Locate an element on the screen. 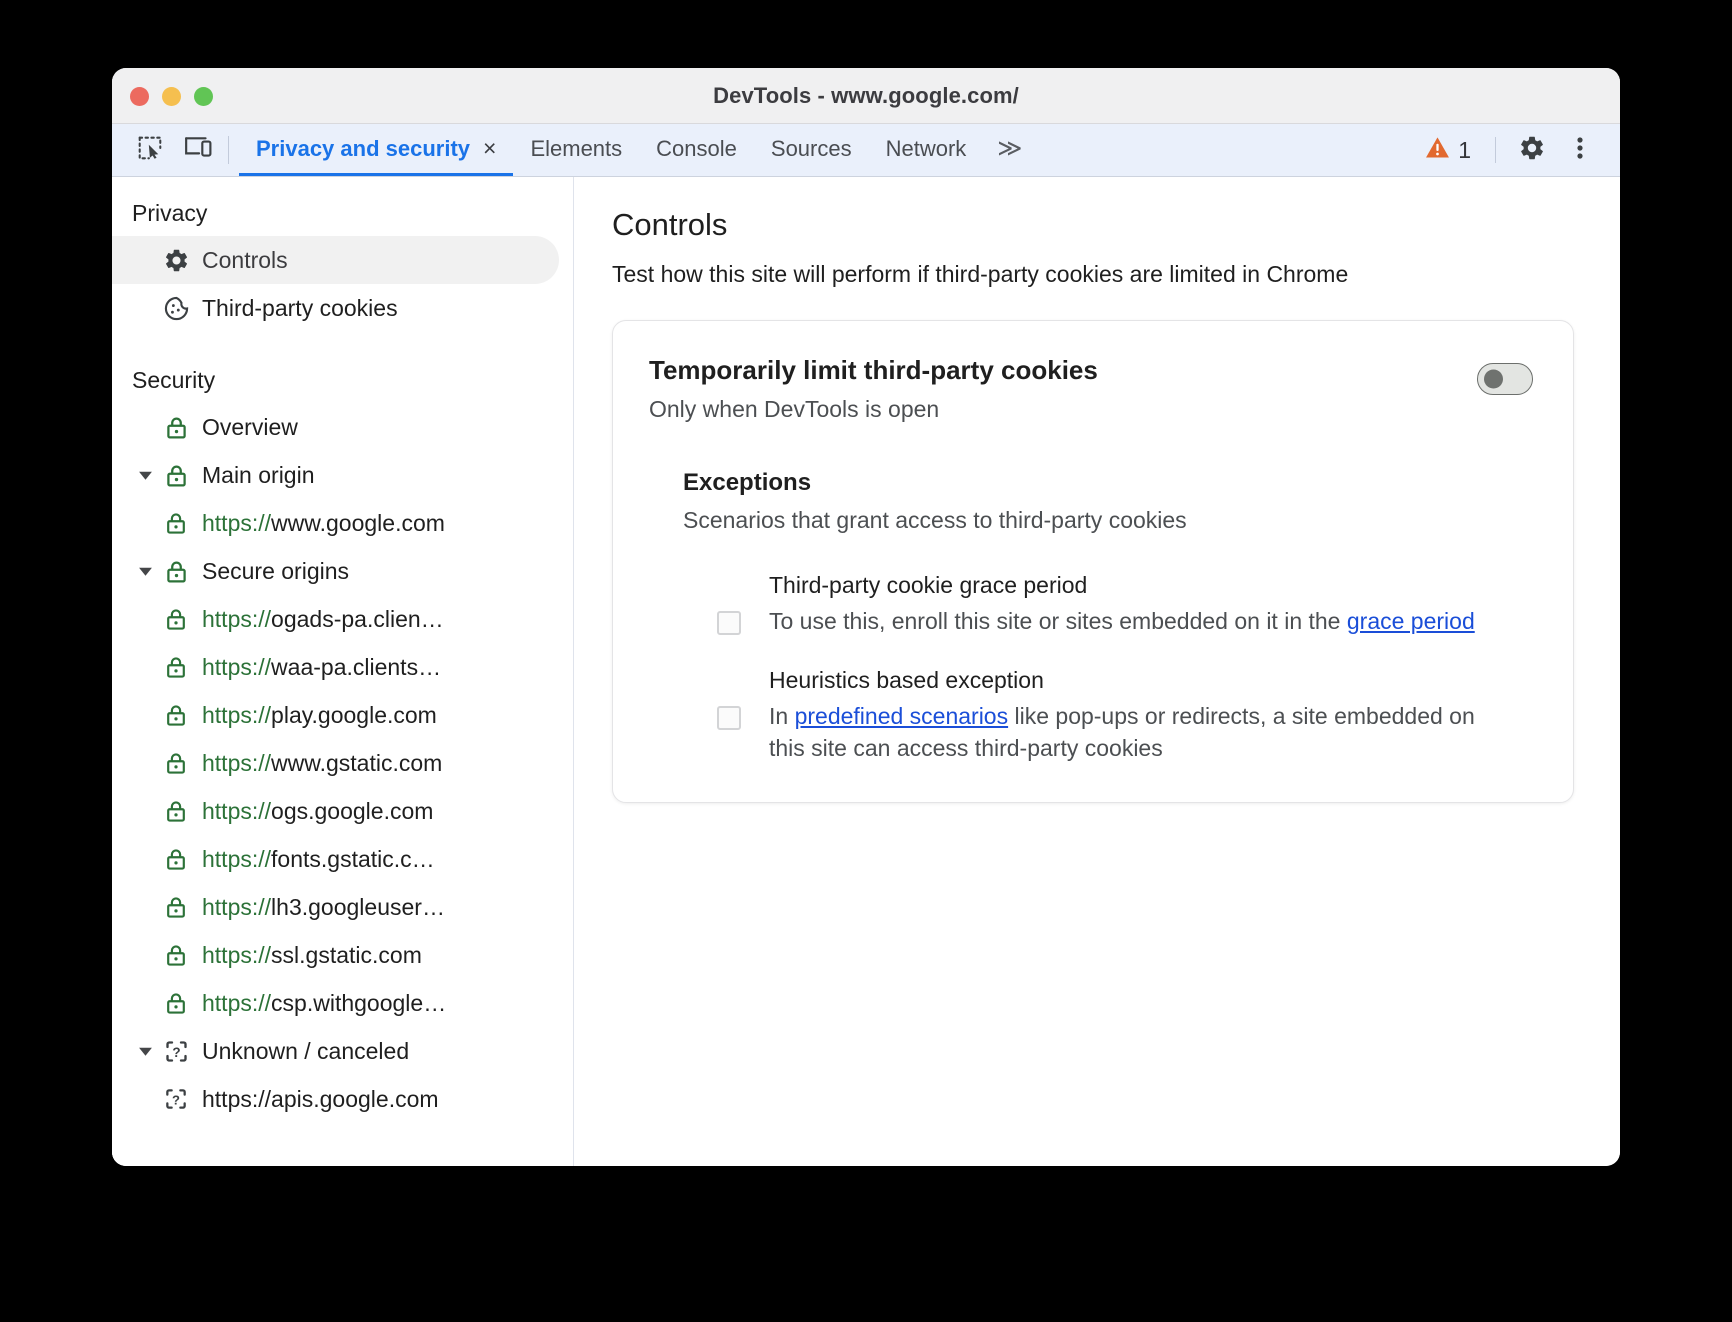 This screenshot has width=1732, height=1322. warning-status-badge: 1 is located at coordinates (1448, 150).